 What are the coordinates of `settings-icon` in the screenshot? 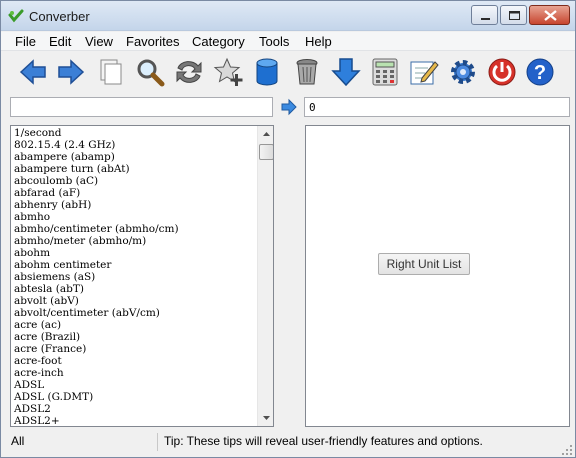 It's located at (463, 72).